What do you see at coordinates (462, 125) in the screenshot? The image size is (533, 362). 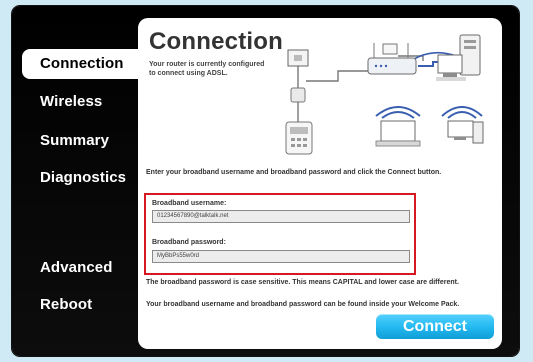 I see `pc-wifi-icon` at bounding box center [462, 125].